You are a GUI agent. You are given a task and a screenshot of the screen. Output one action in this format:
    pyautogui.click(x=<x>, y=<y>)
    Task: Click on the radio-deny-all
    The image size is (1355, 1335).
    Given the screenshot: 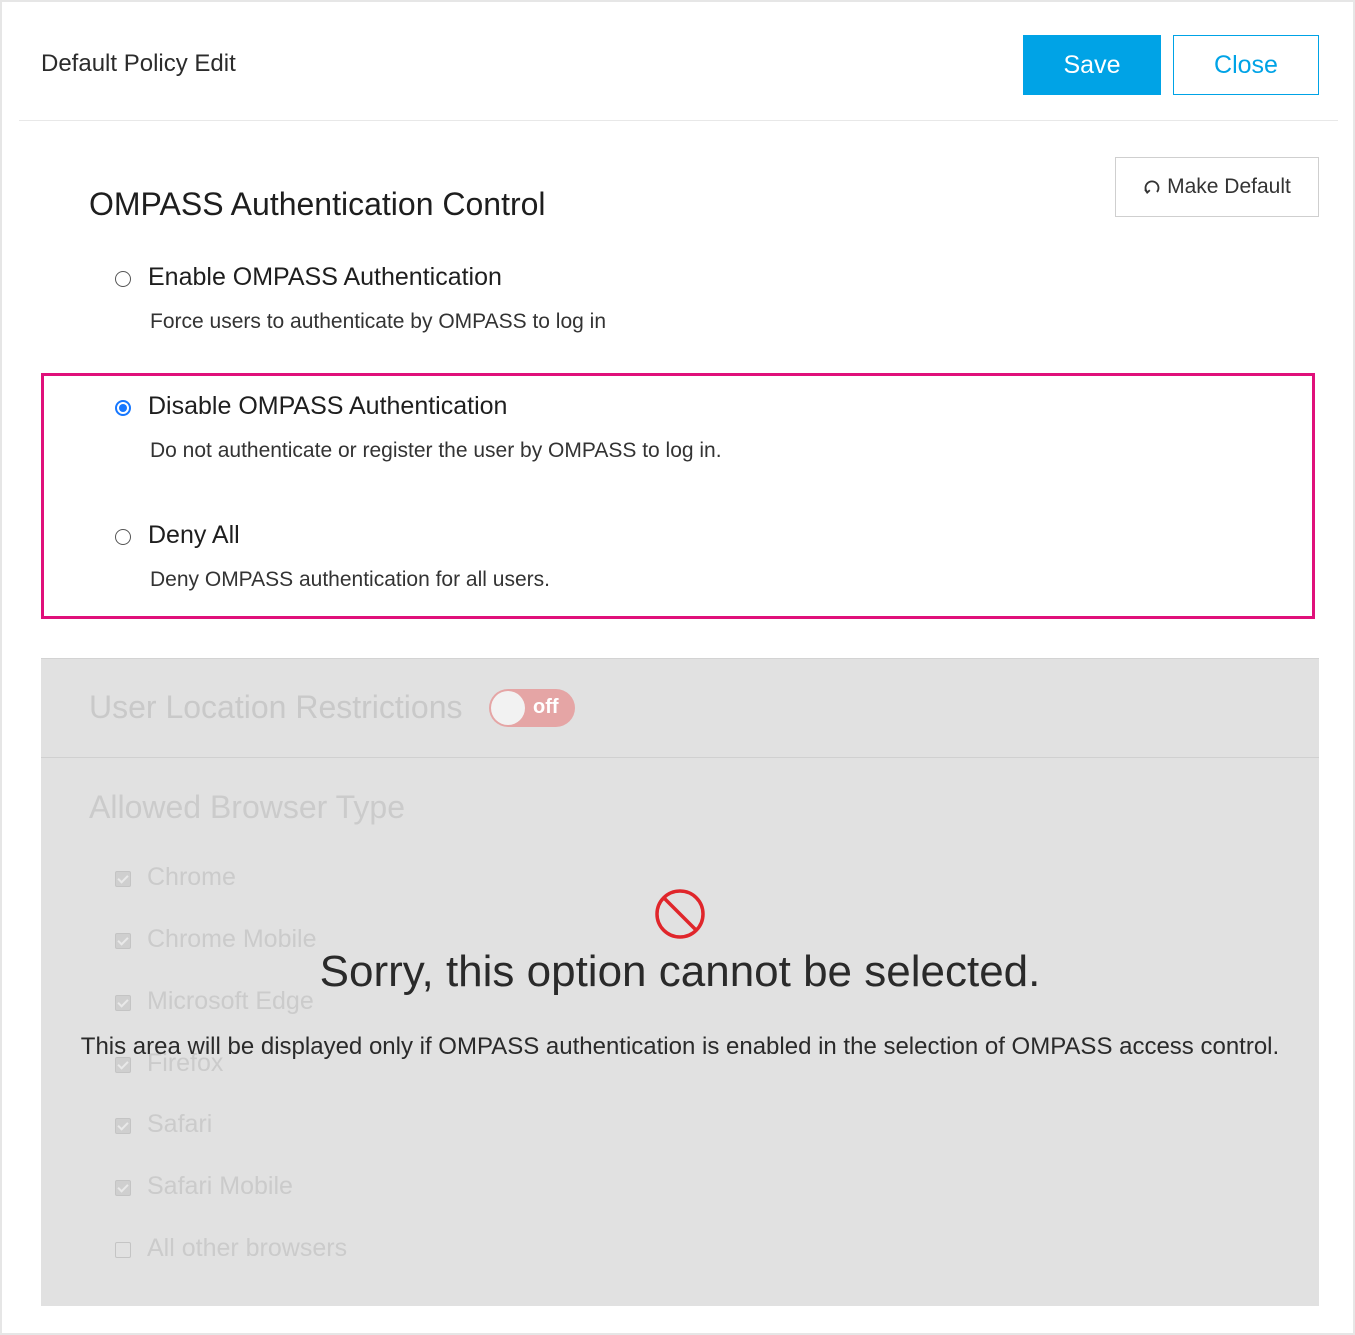 What is the action you would take?
    pyautogui.click(x=123, y=537)
    